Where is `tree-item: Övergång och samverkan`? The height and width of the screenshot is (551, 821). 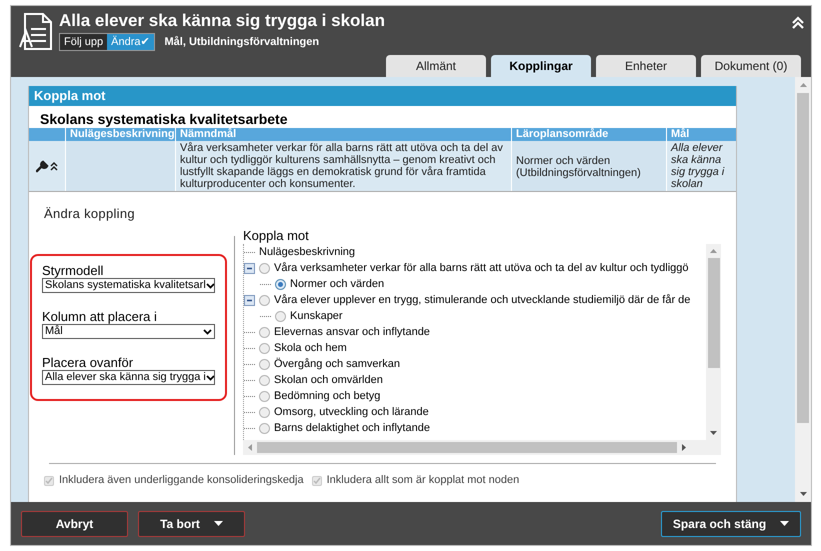 tree-item: Övergång och samverkan is located at coordinates (337, 364).